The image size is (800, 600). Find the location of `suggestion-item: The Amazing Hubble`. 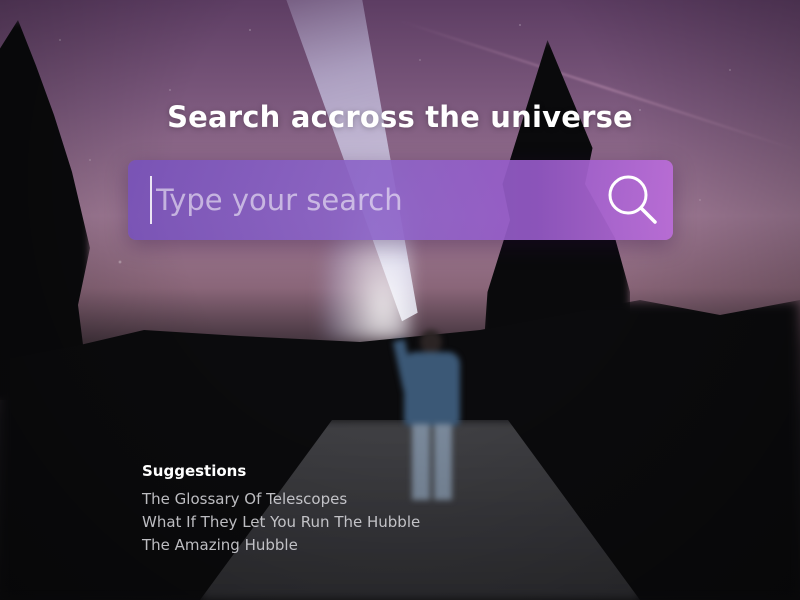

suggestion-item: The Amazing Hubble is located at coordinates (302, 545).